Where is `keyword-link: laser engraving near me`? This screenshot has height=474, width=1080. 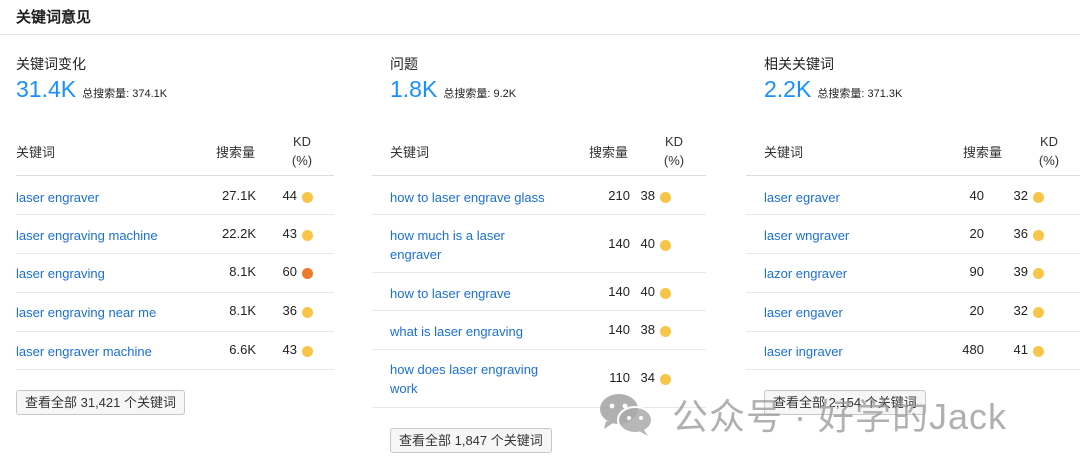 keyword-link: laser engraving near me is located at coordinates (86, 312).